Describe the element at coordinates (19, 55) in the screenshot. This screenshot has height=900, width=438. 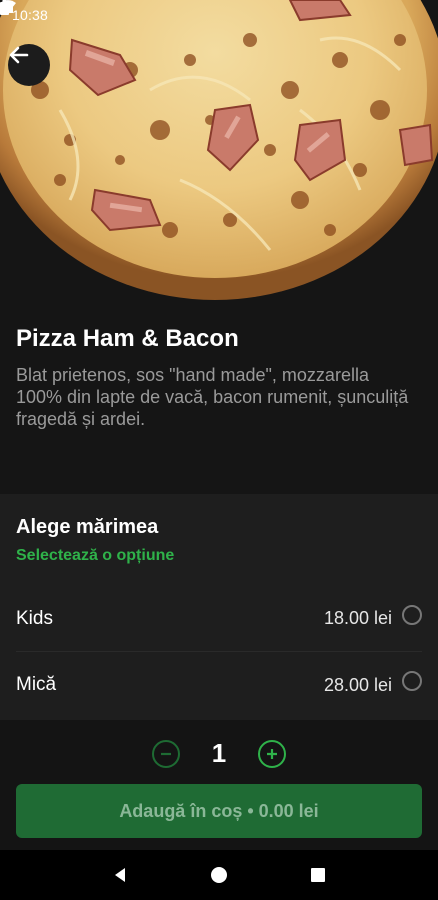
I see `arrow-left-icon` at that location.